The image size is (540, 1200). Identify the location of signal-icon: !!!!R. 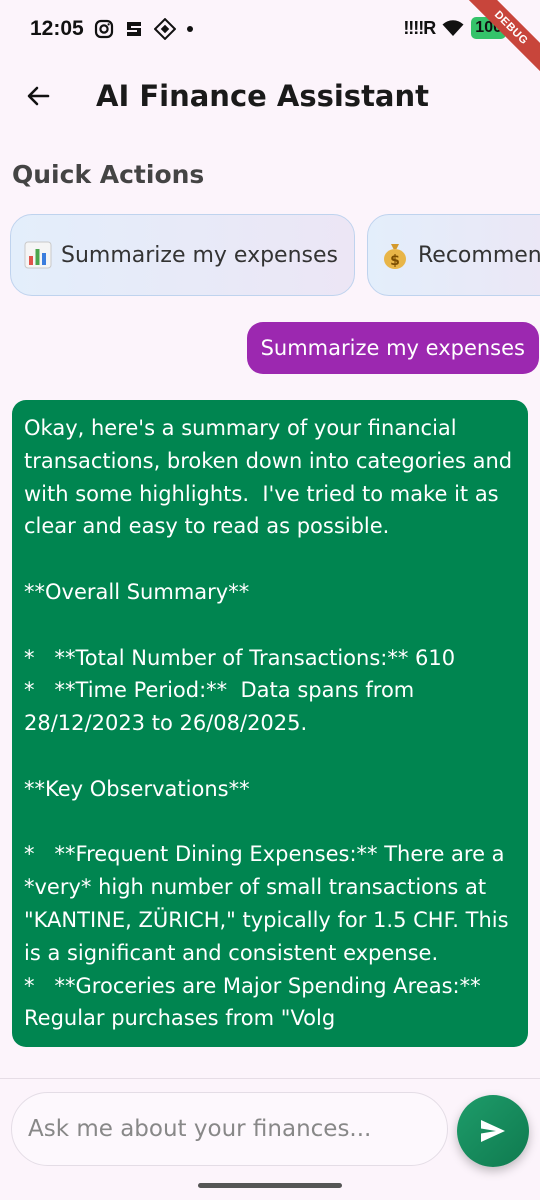
(419, 27).